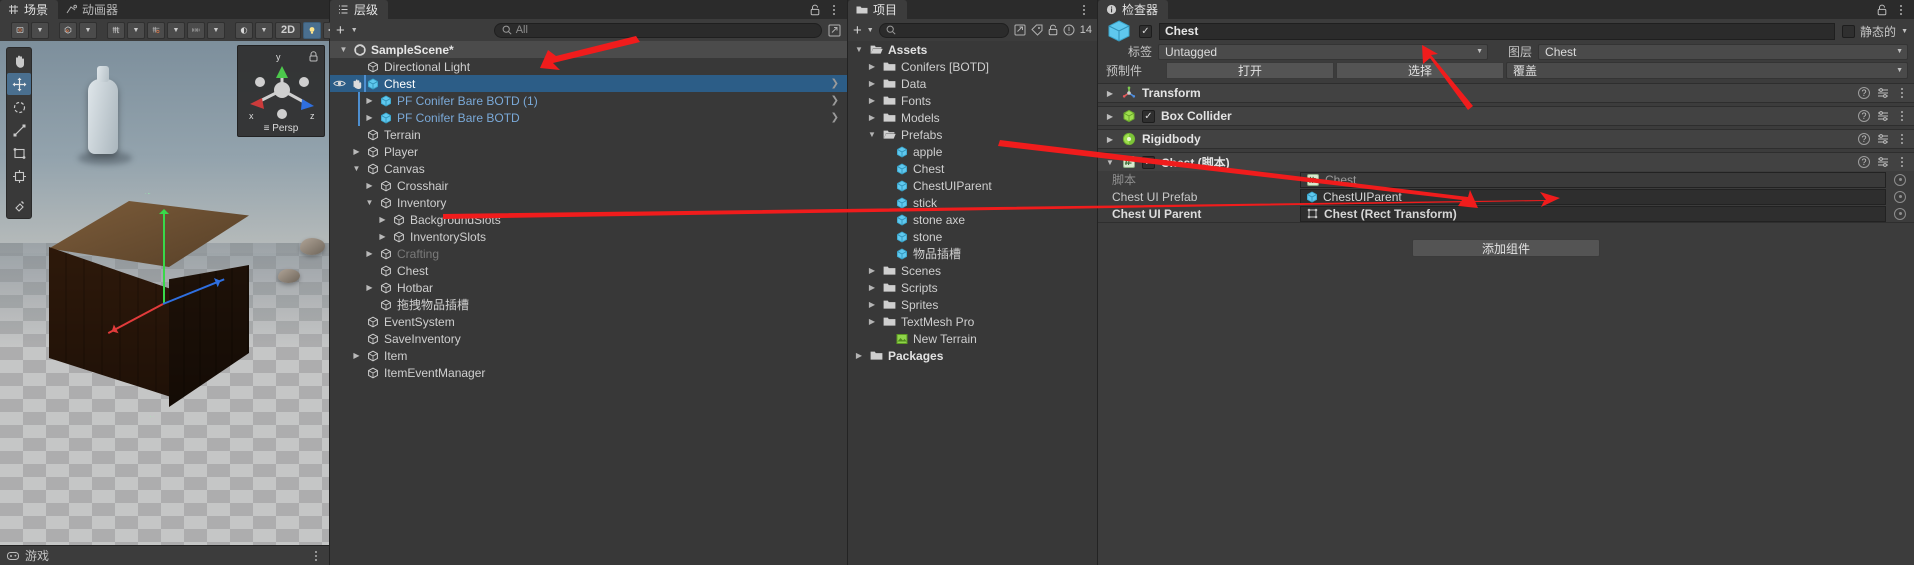  What do you see at coordinates (1069, 30) in the screenshot?
I see `console-error-icon` at bounding box center [1069, 30].